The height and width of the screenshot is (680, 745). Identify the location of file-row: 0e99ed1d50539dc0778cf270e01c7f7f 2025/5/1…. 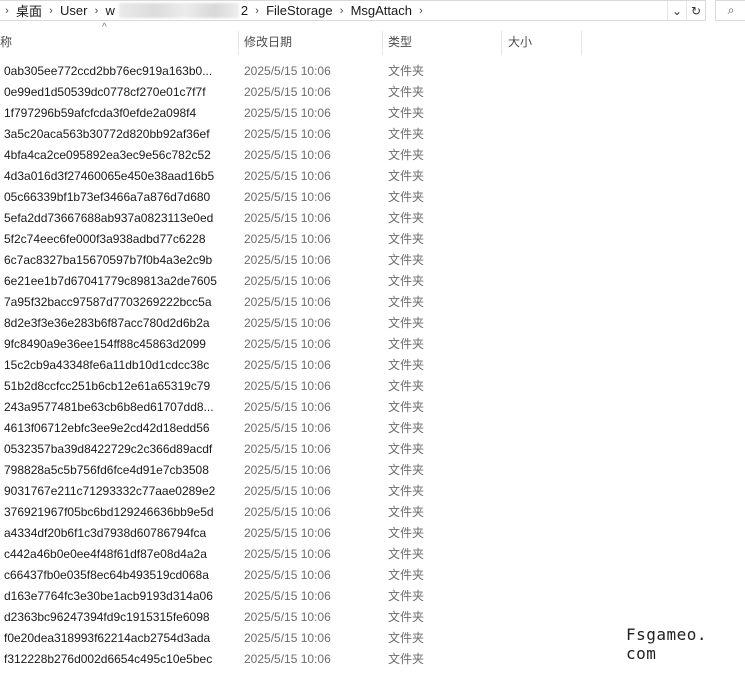
(372, 92).